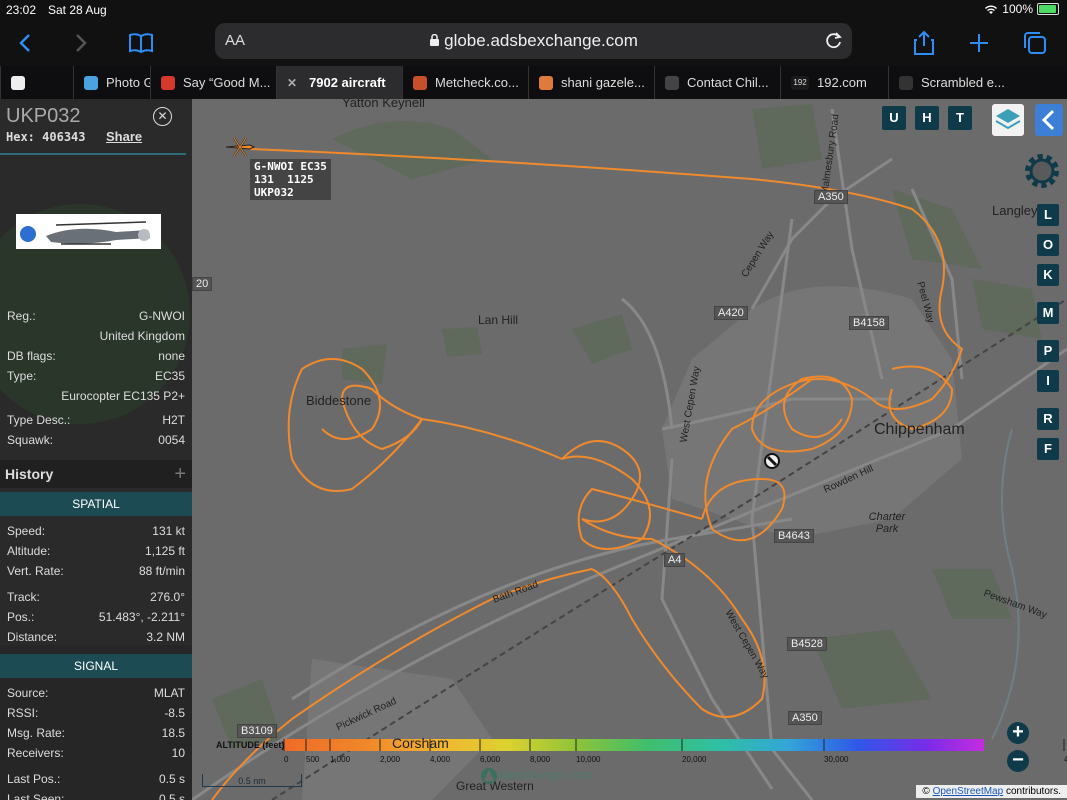 The image size is (1067, 800). Describe the element at coordinates (77, 10) in the screenshot. I see `status-date: Sat 28 Aug` at that location.